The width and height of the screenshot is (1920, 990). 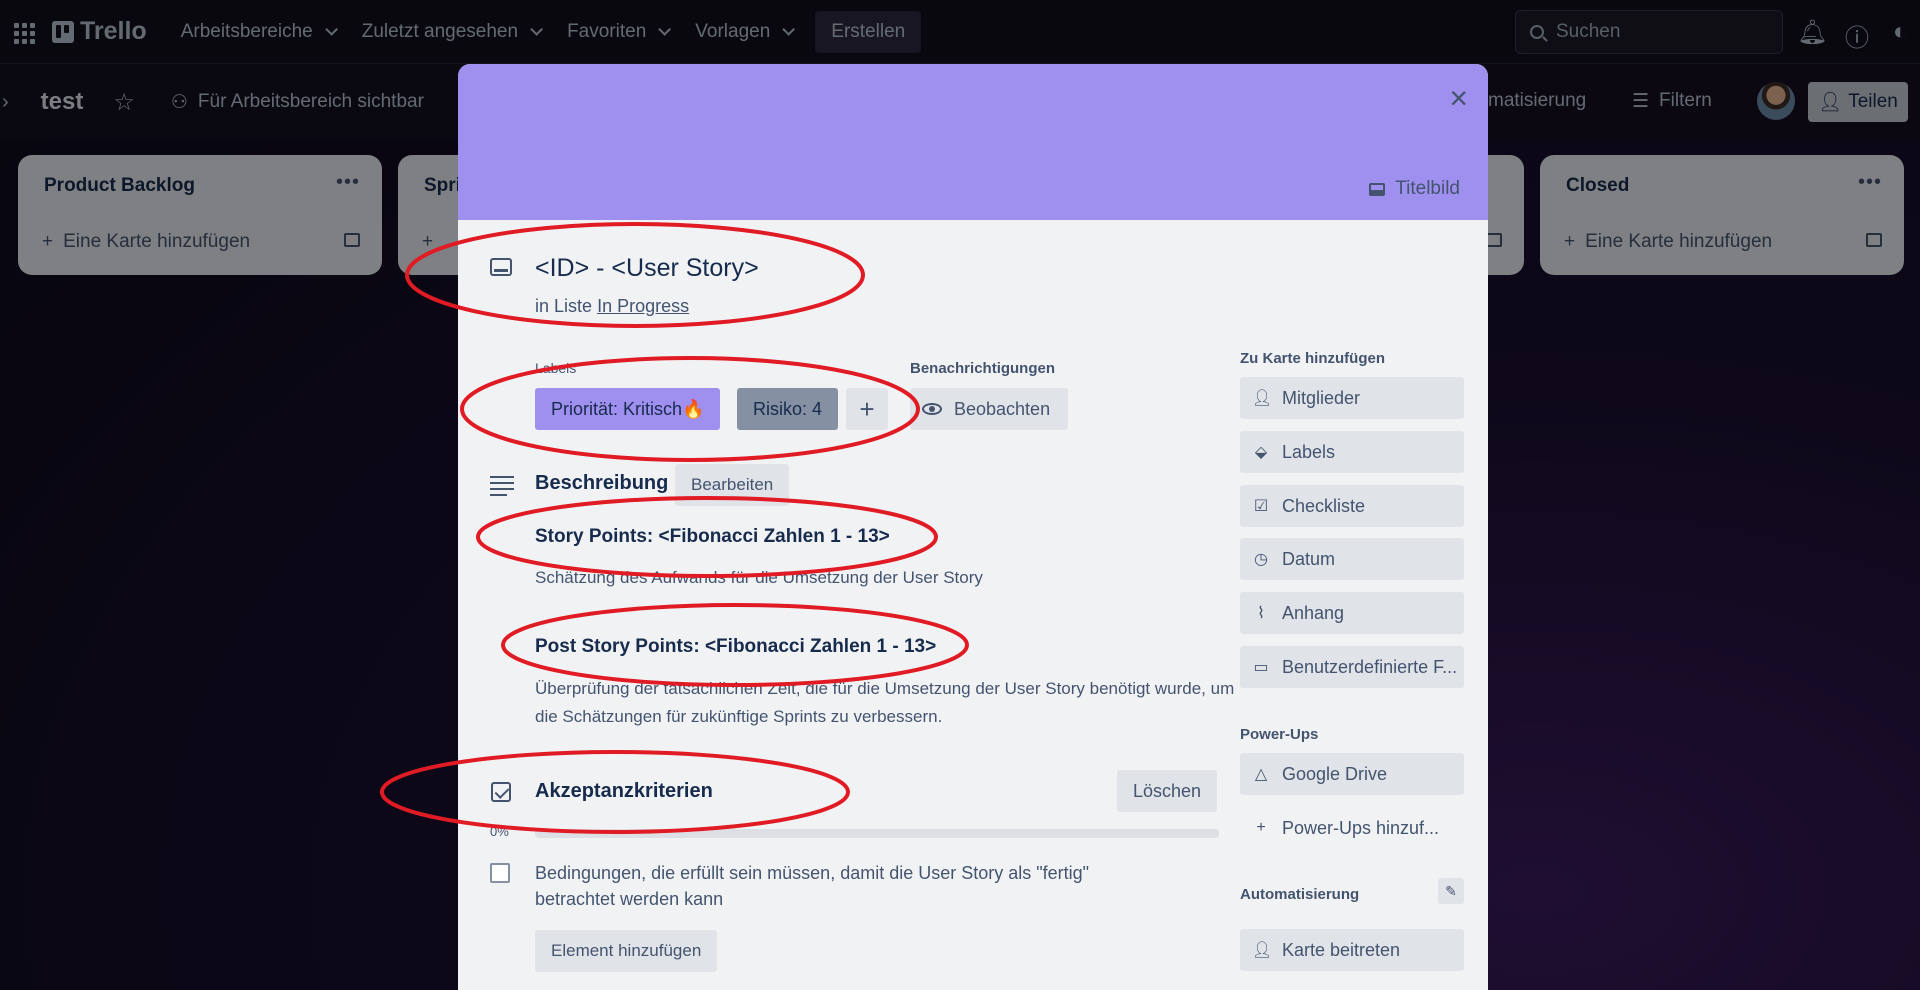 What do you see at coordinates (932, 409) in the screenshot?
I see `eye-icon` at bounding box center [932, 409].